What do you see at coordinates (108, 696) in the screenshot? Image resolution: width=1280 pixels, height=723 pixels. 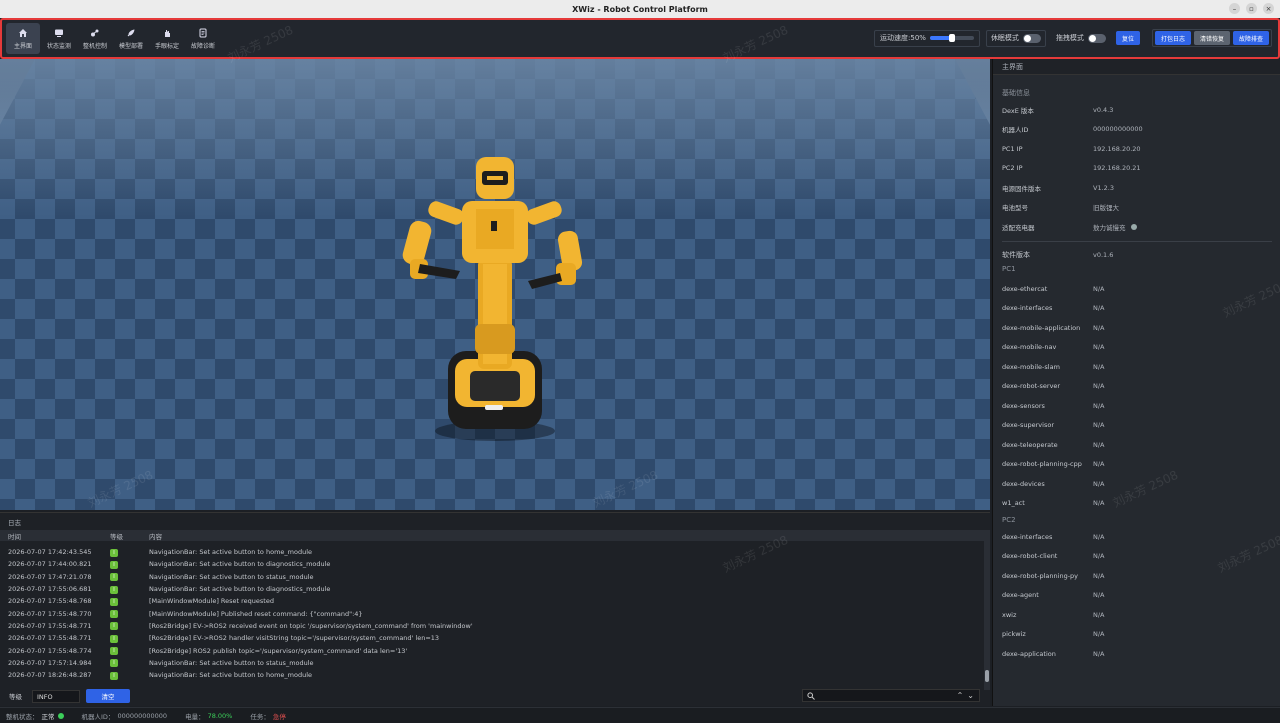 I see `clear-log-button: 清空` at bounding box center [108, 696].